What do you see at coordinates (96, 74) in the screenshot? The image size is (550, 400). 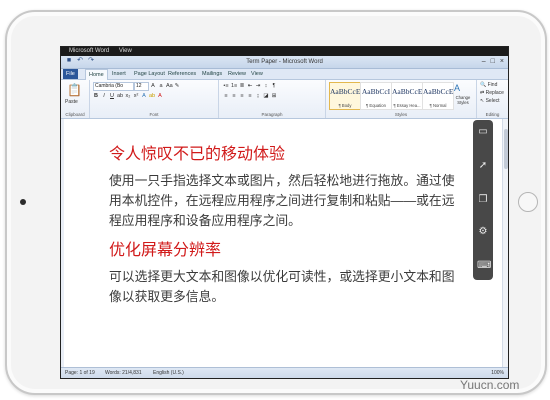 I see `tab-home: Home` at bounding box center [96, 74].